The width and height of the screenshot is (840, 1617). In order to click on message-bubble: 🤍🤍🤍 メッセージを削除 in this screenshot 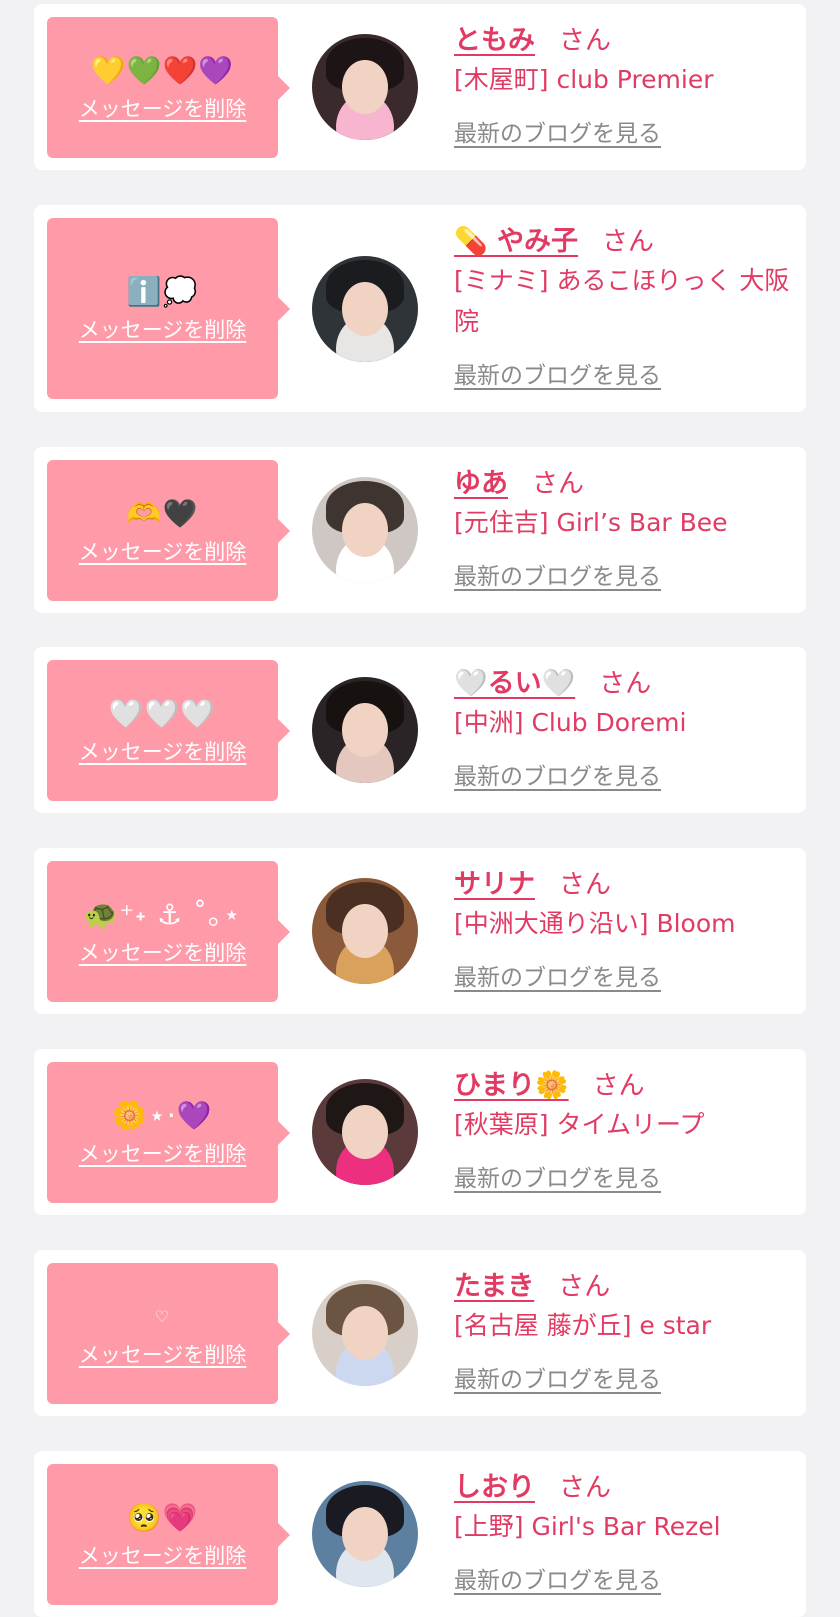, I will do `click(168, 730)`.